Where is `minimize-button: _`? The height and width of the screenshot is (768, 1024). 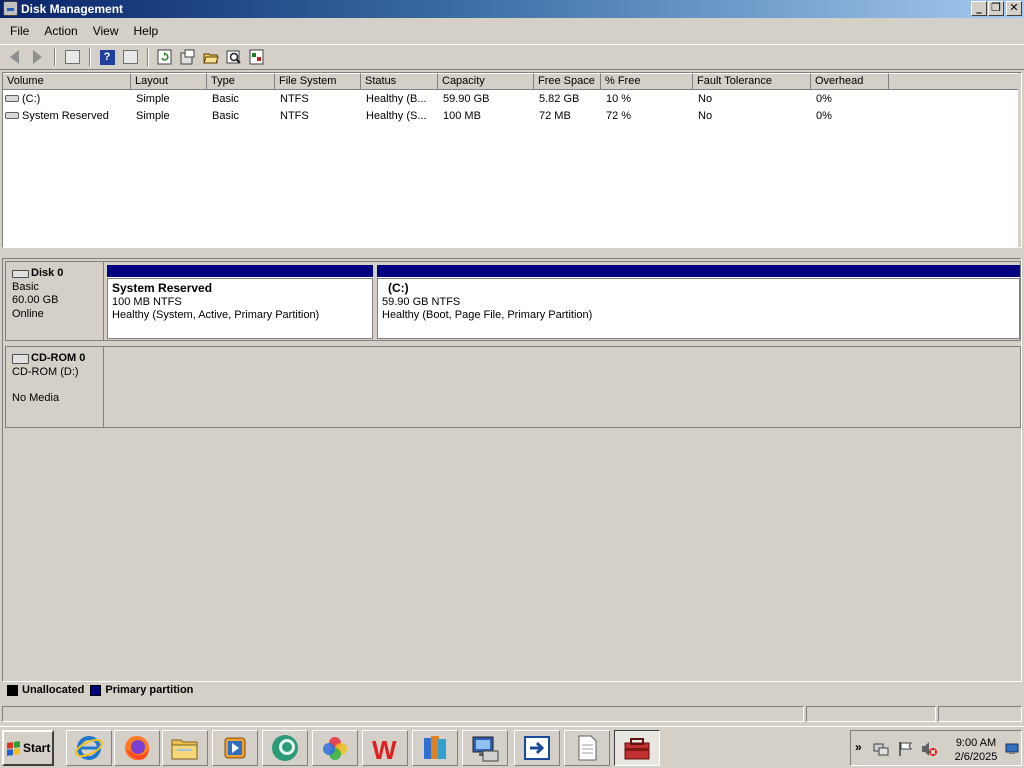
minimize-button: _ is located at coordinates (979, 8).